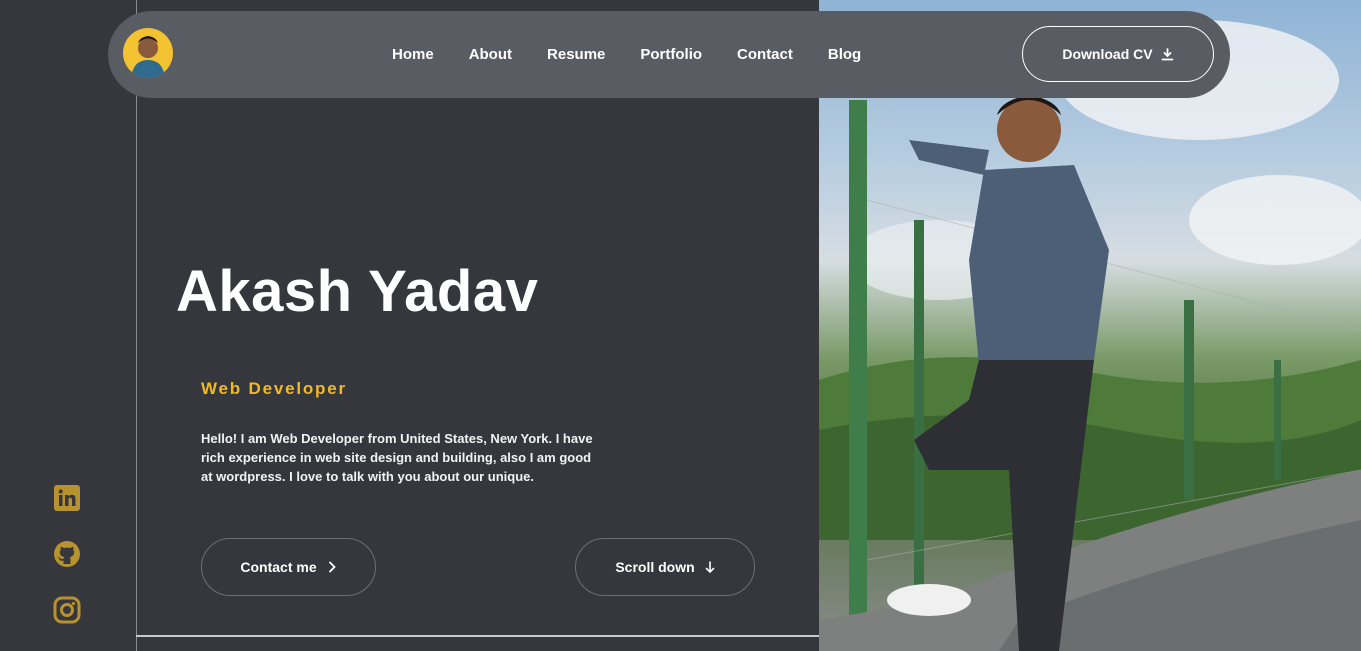 This screenshot has width=1361, height=651. Describe the element at coordinates (1167, 53) in the screenshot. I see `download-icon` at that location.